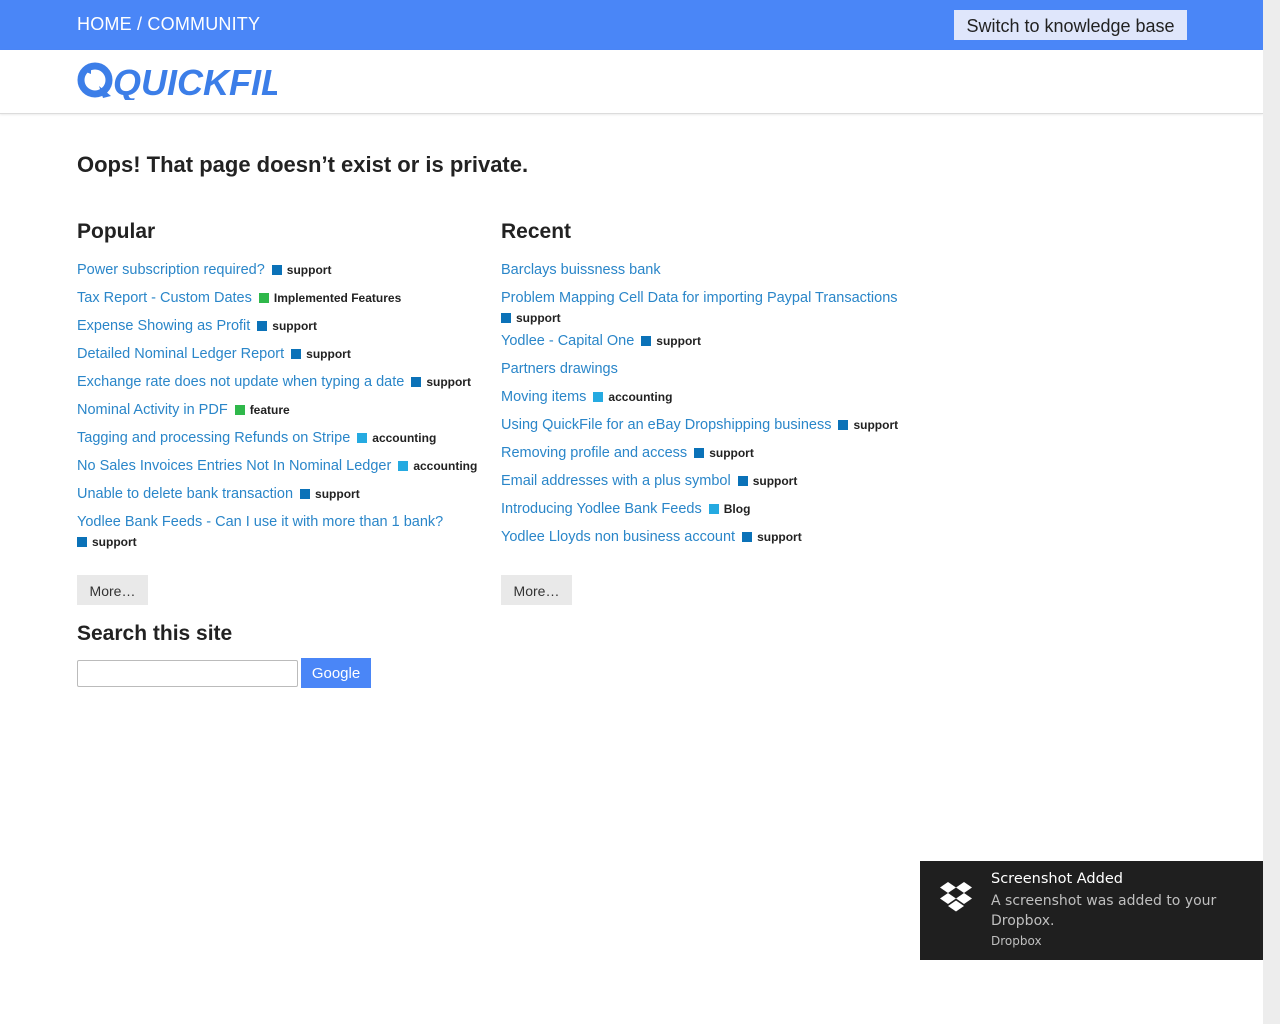  I want to click on notification-source: Dropbox, so click(1016, 941).